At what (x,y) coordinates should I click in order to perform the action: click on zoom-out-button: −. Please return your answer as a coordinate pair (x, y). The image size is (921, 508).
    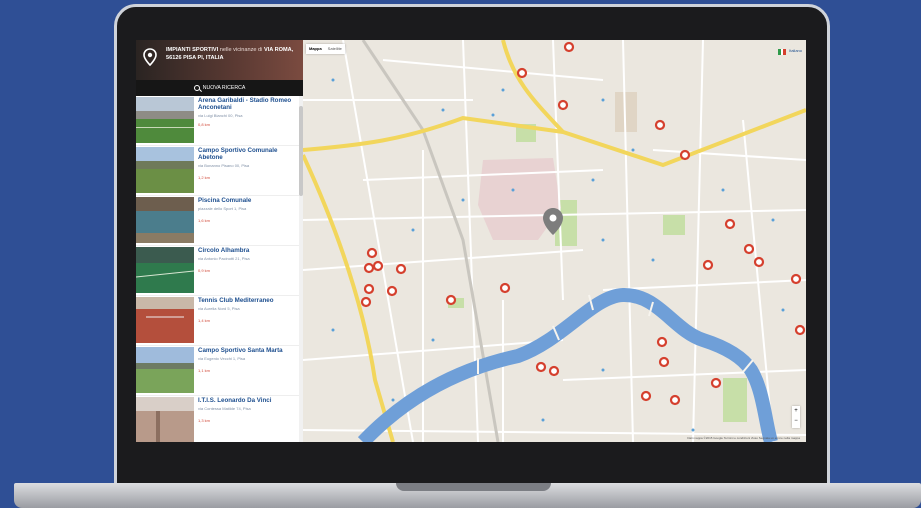
    Looking at the image, I should click on (796, 421).